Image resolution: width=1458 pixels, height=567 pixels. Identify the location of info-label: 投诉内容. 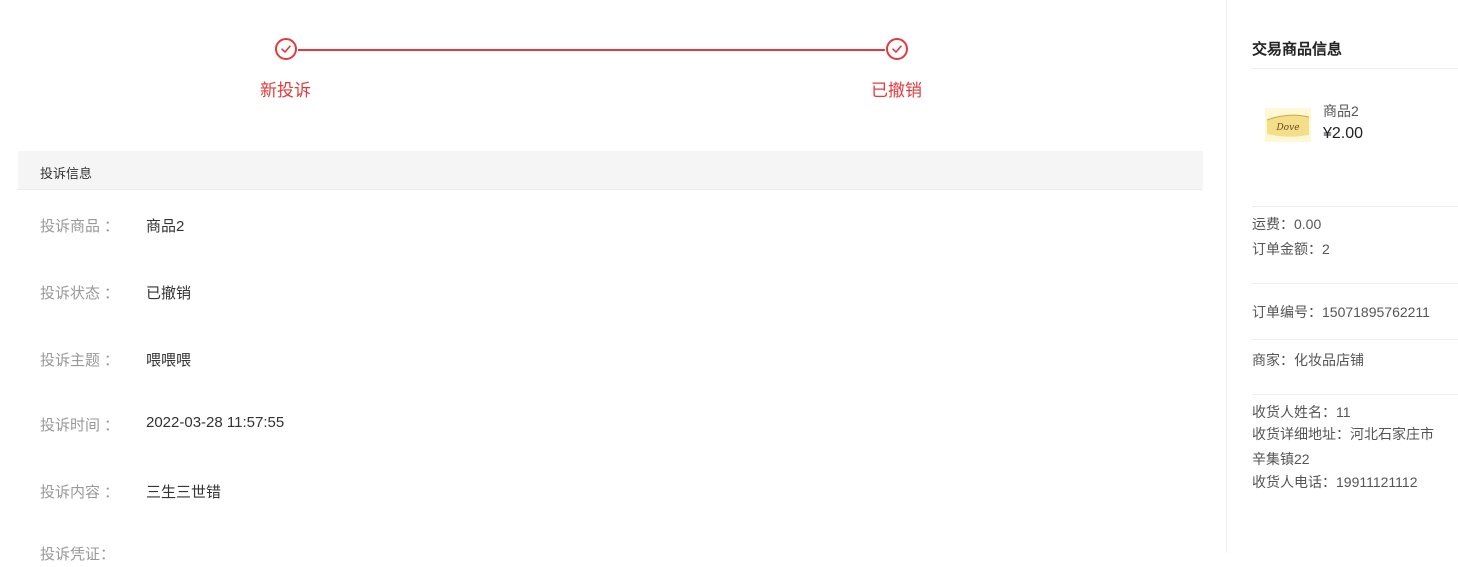
(70, 492).